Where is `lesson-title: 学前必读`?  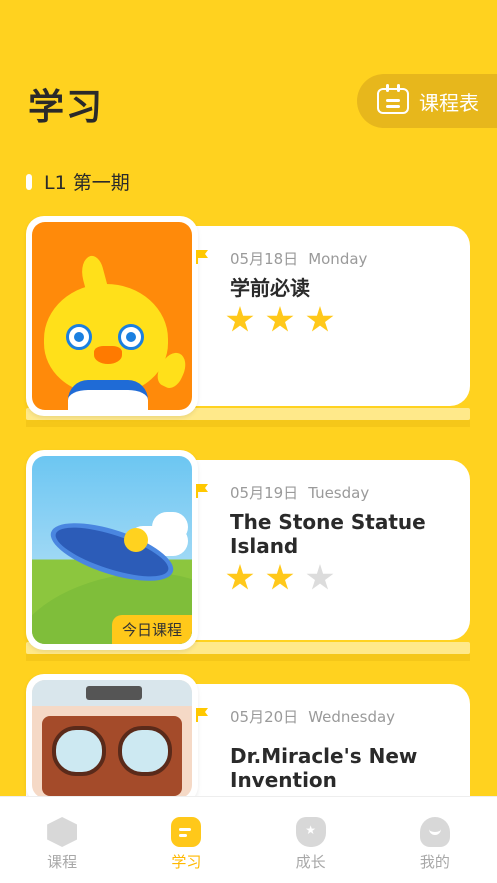
lesson-title: 学前必读 is located at coordinates (270, 288).